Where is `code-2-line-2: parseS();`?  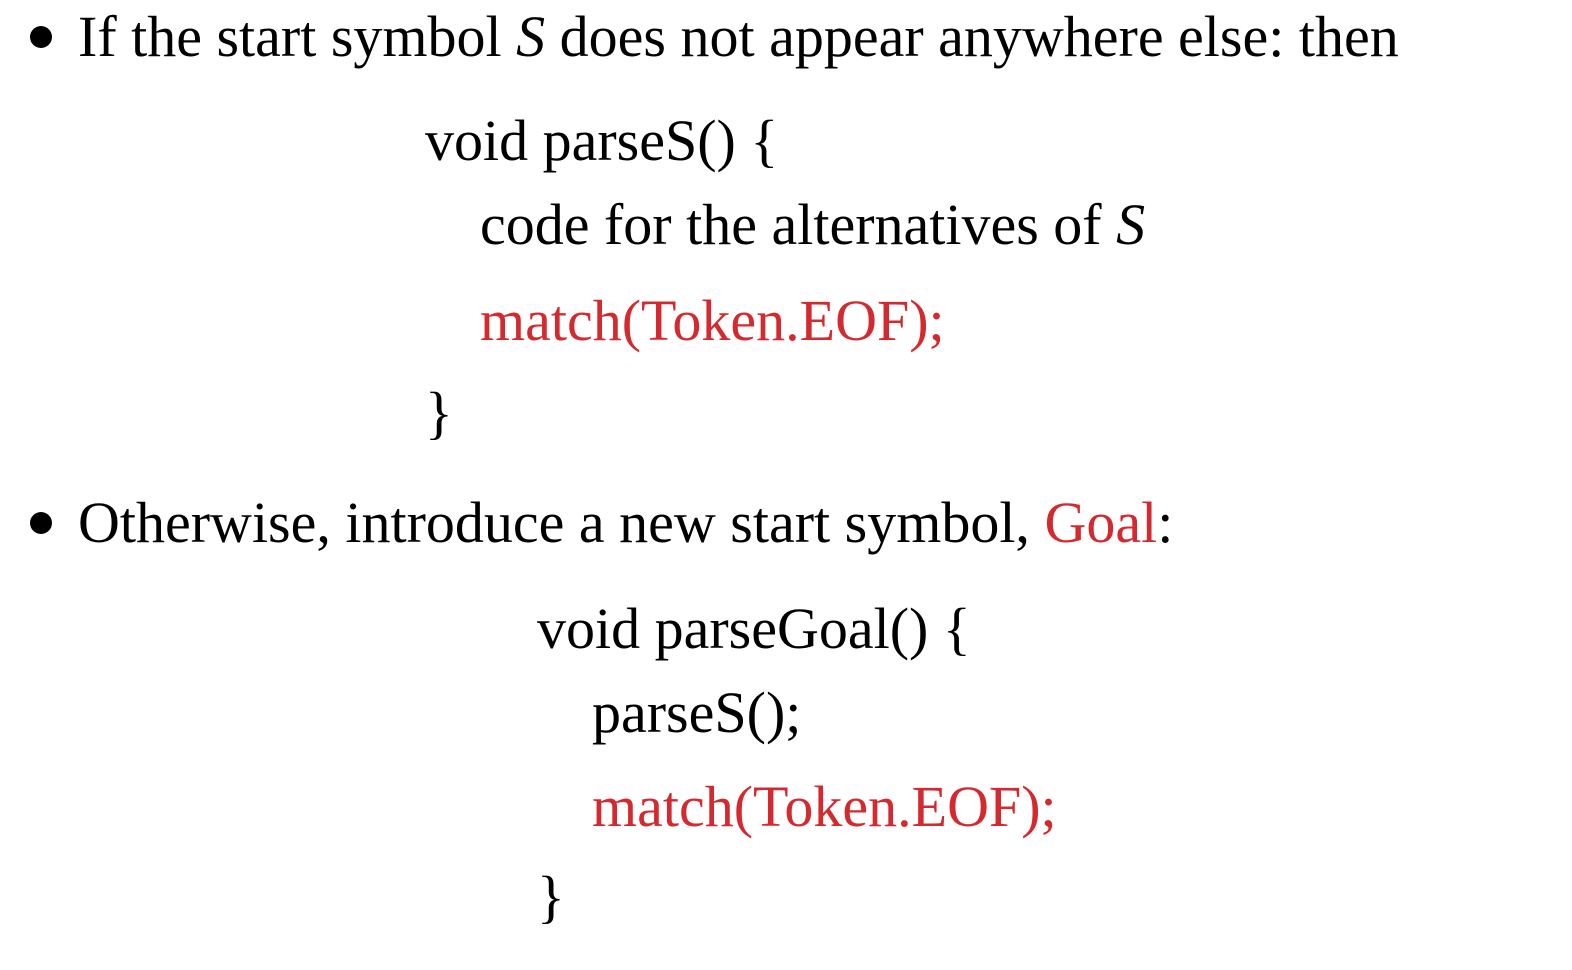
code-2-line-2: parseS(); is located at coordinates (697, 712).